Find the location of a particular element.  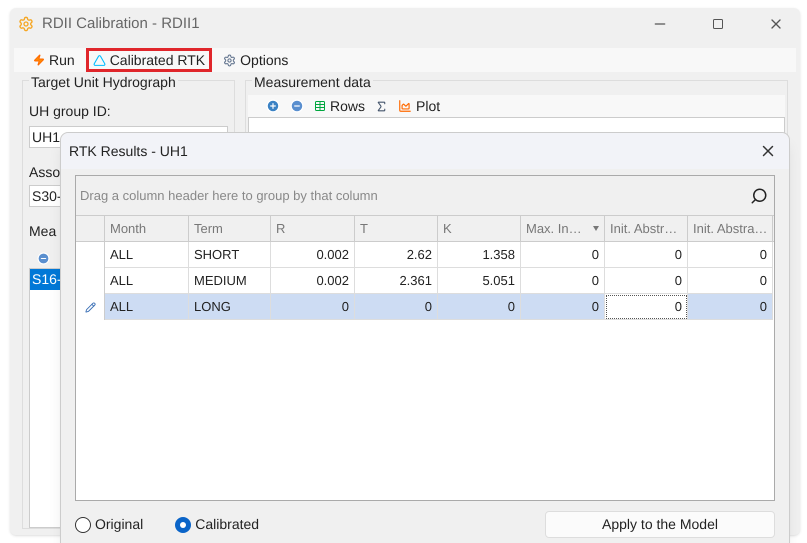

column-header: K is located at coordinates (479, 228).